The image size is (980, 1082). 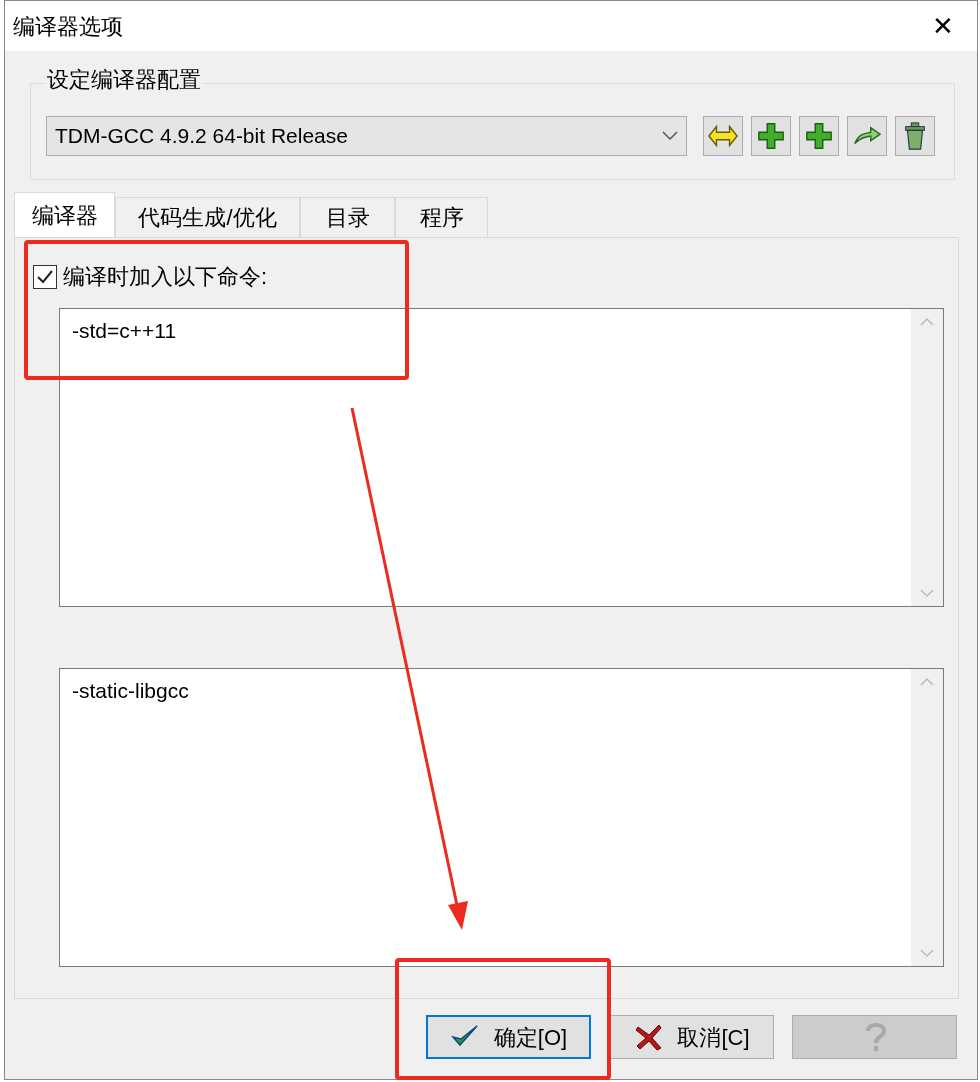 What do you see at coordinates (68, 26) in the screenshot?
I see `window-title: 编译器选项` at bounding box center [68, 26].